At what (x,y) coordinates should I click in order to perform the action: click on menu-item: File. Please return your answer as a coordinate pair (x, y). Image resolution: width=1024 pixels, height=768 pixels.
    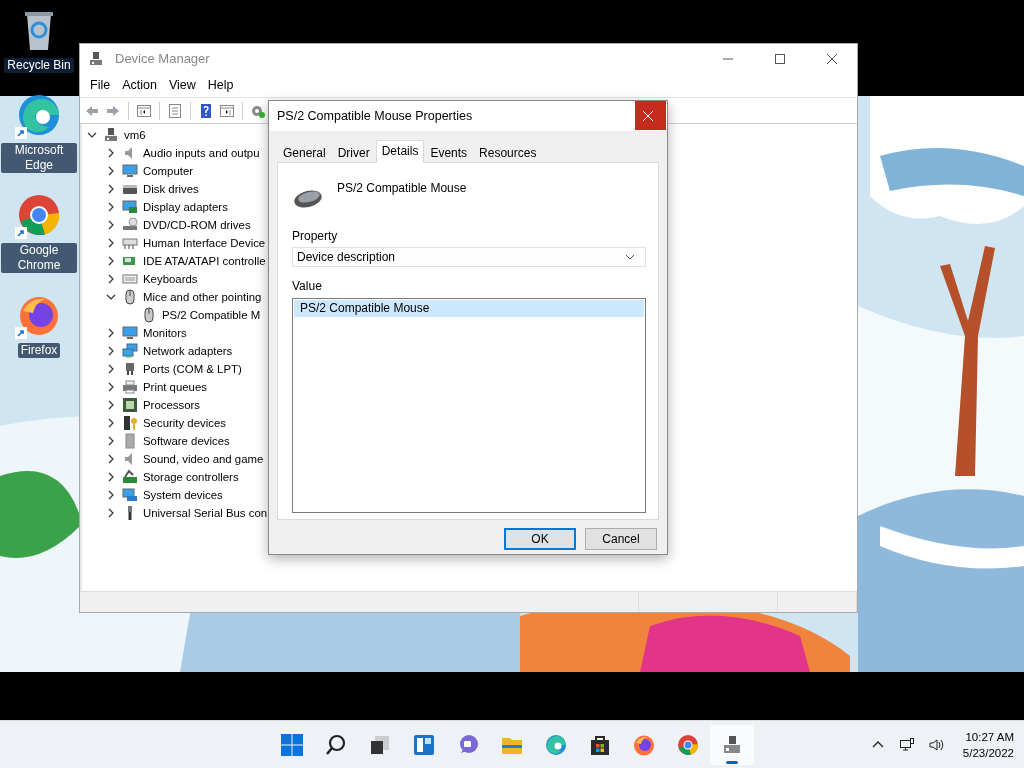
    Looking at the image, I should click on (100, 85).